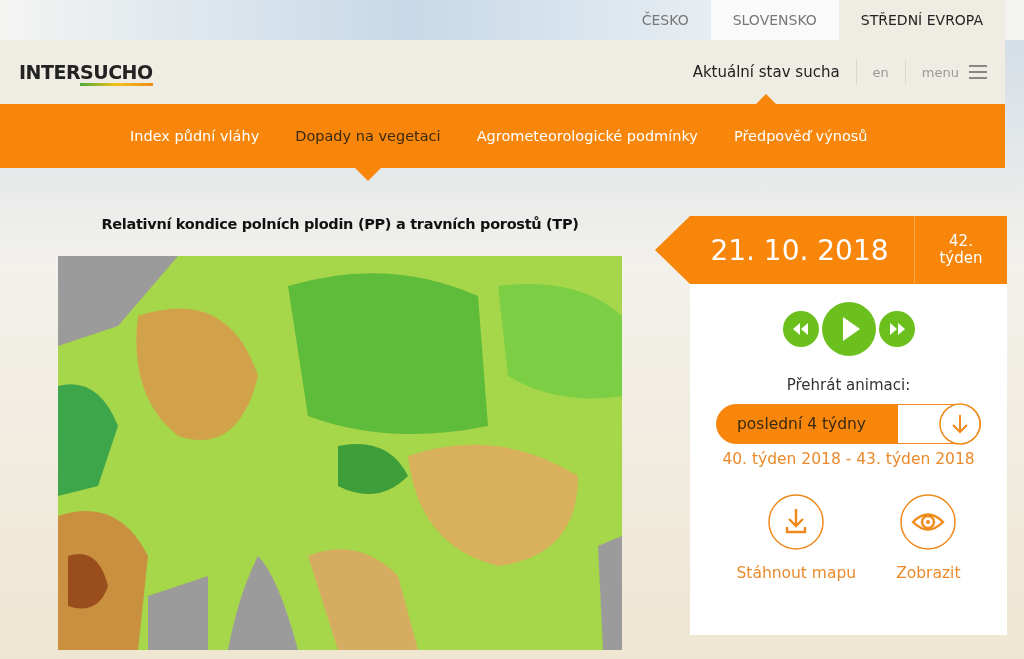  I want to click on logo: INTERSUCHO, so click(86, 72).